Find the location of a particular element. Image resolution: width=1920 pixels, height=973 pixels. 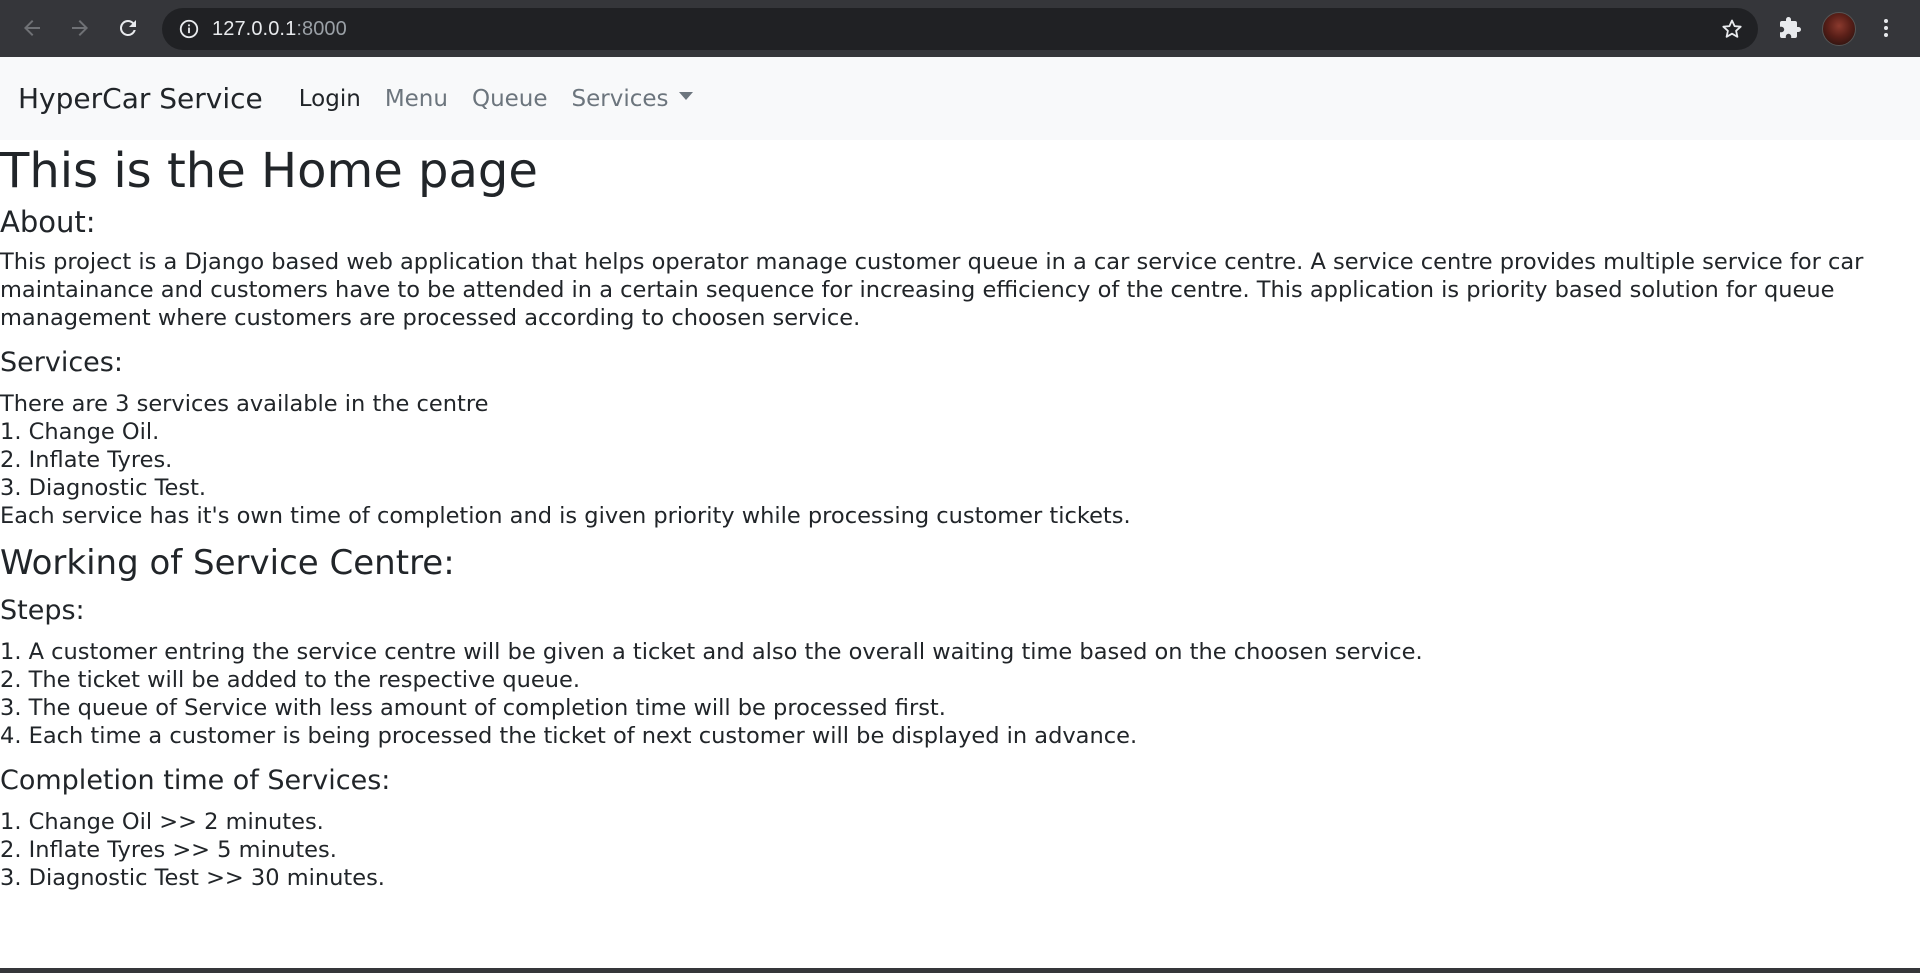

caret-down-icon is located at coordinates (685, 96).